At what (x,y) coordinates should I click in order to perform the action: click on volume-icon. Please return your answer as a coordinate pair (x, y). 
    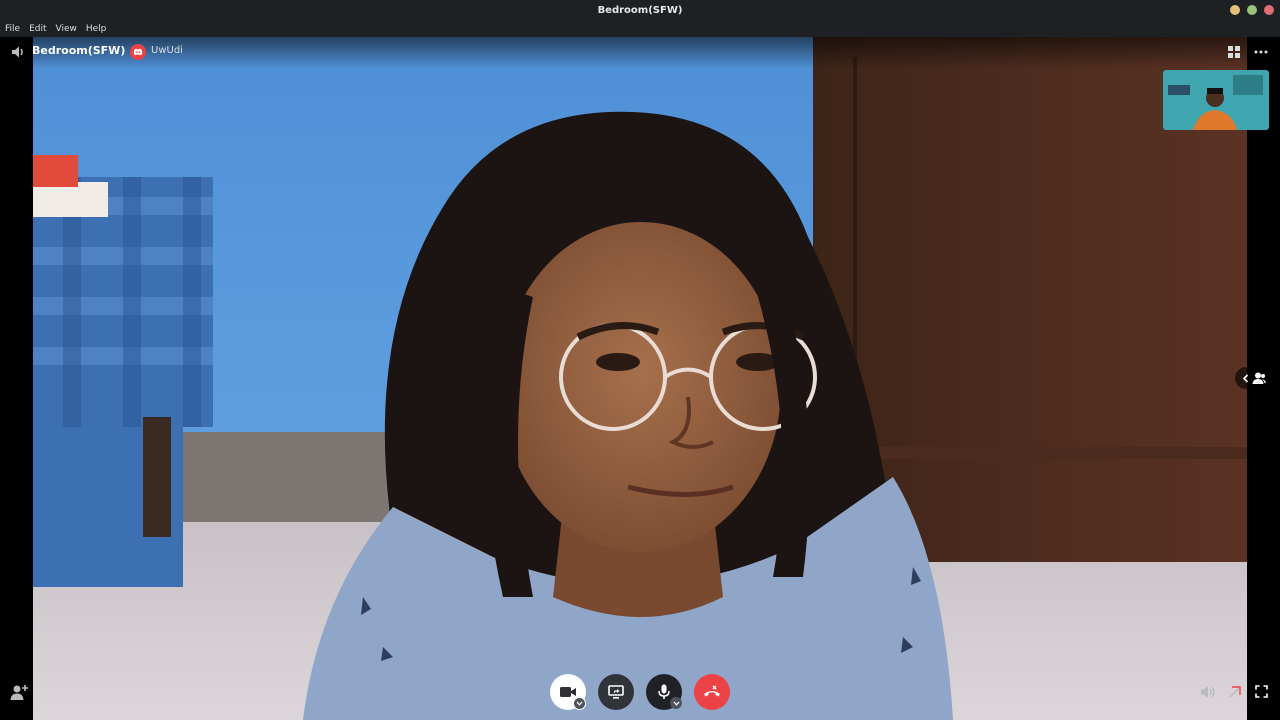
    Looking at the image, I should click on (1208, 692).